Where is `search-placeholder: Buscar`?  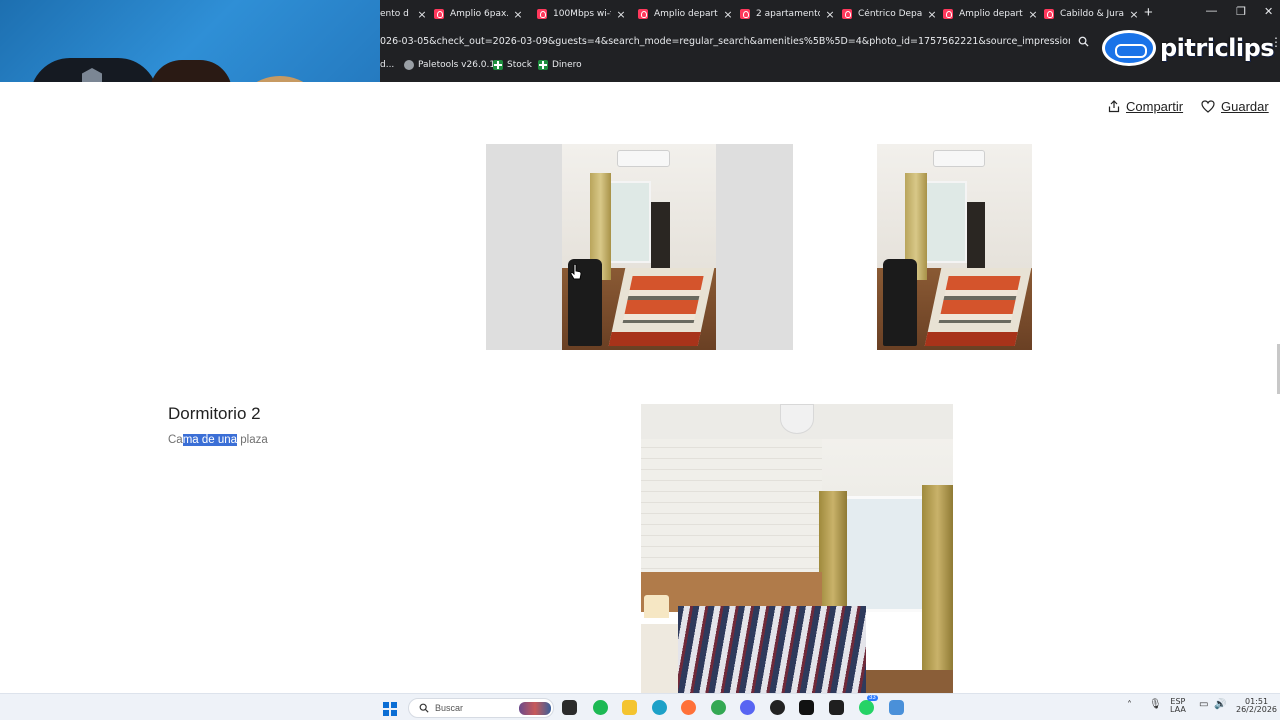 search-placeholder: Buscar is located at coordinates (449, 708).